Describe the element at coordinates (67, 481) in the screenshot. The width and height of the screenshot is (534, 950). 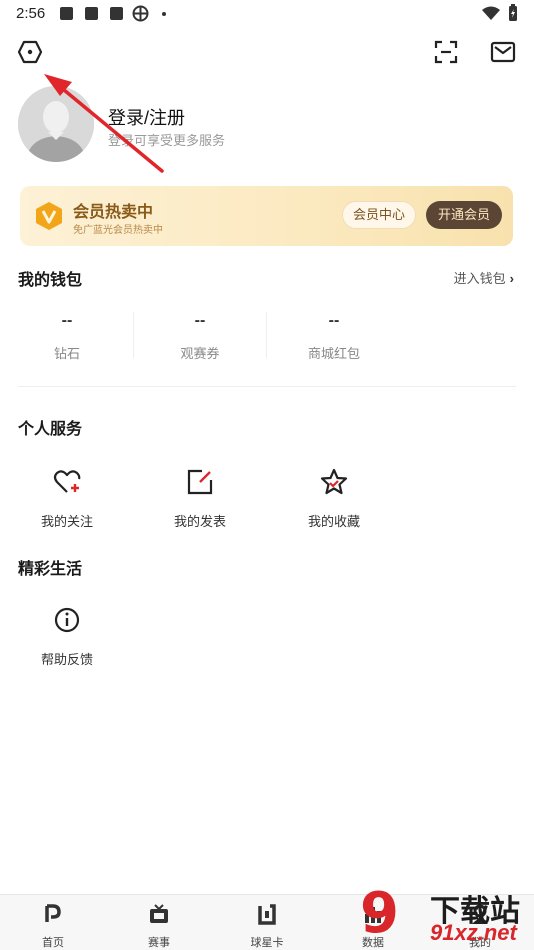
I see `heart-plus-icon` at that location.